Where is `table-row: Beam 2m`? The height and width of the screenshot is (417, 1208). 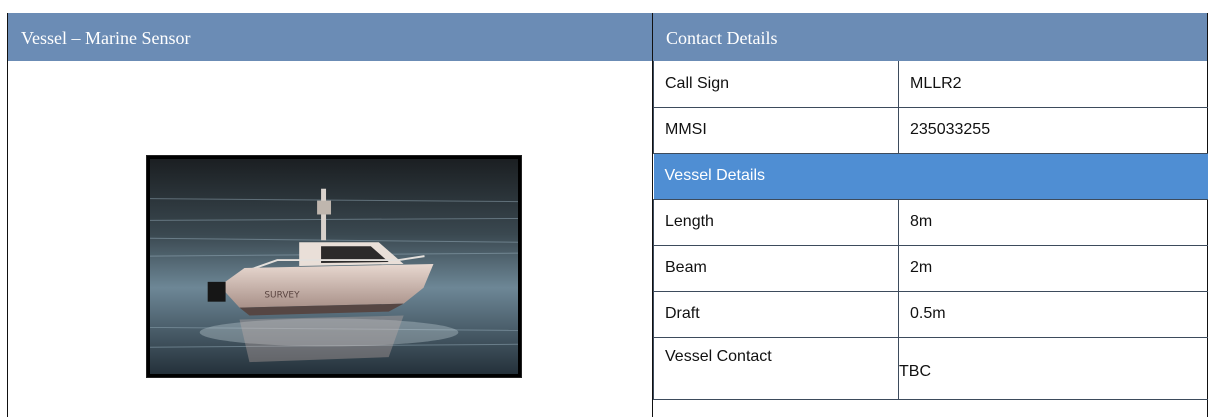 table-row: Beam 2m is located at coordinates (930, 268).